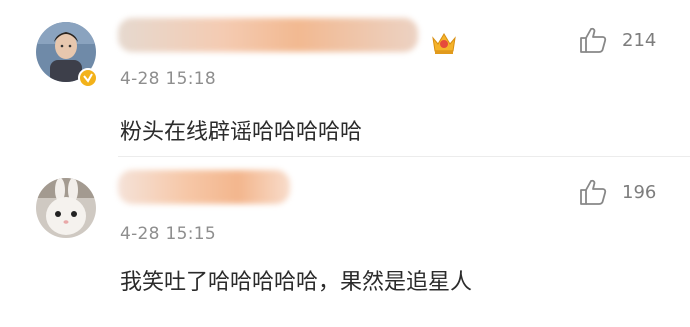  I want to click on crown-icon, so click(444, 43).